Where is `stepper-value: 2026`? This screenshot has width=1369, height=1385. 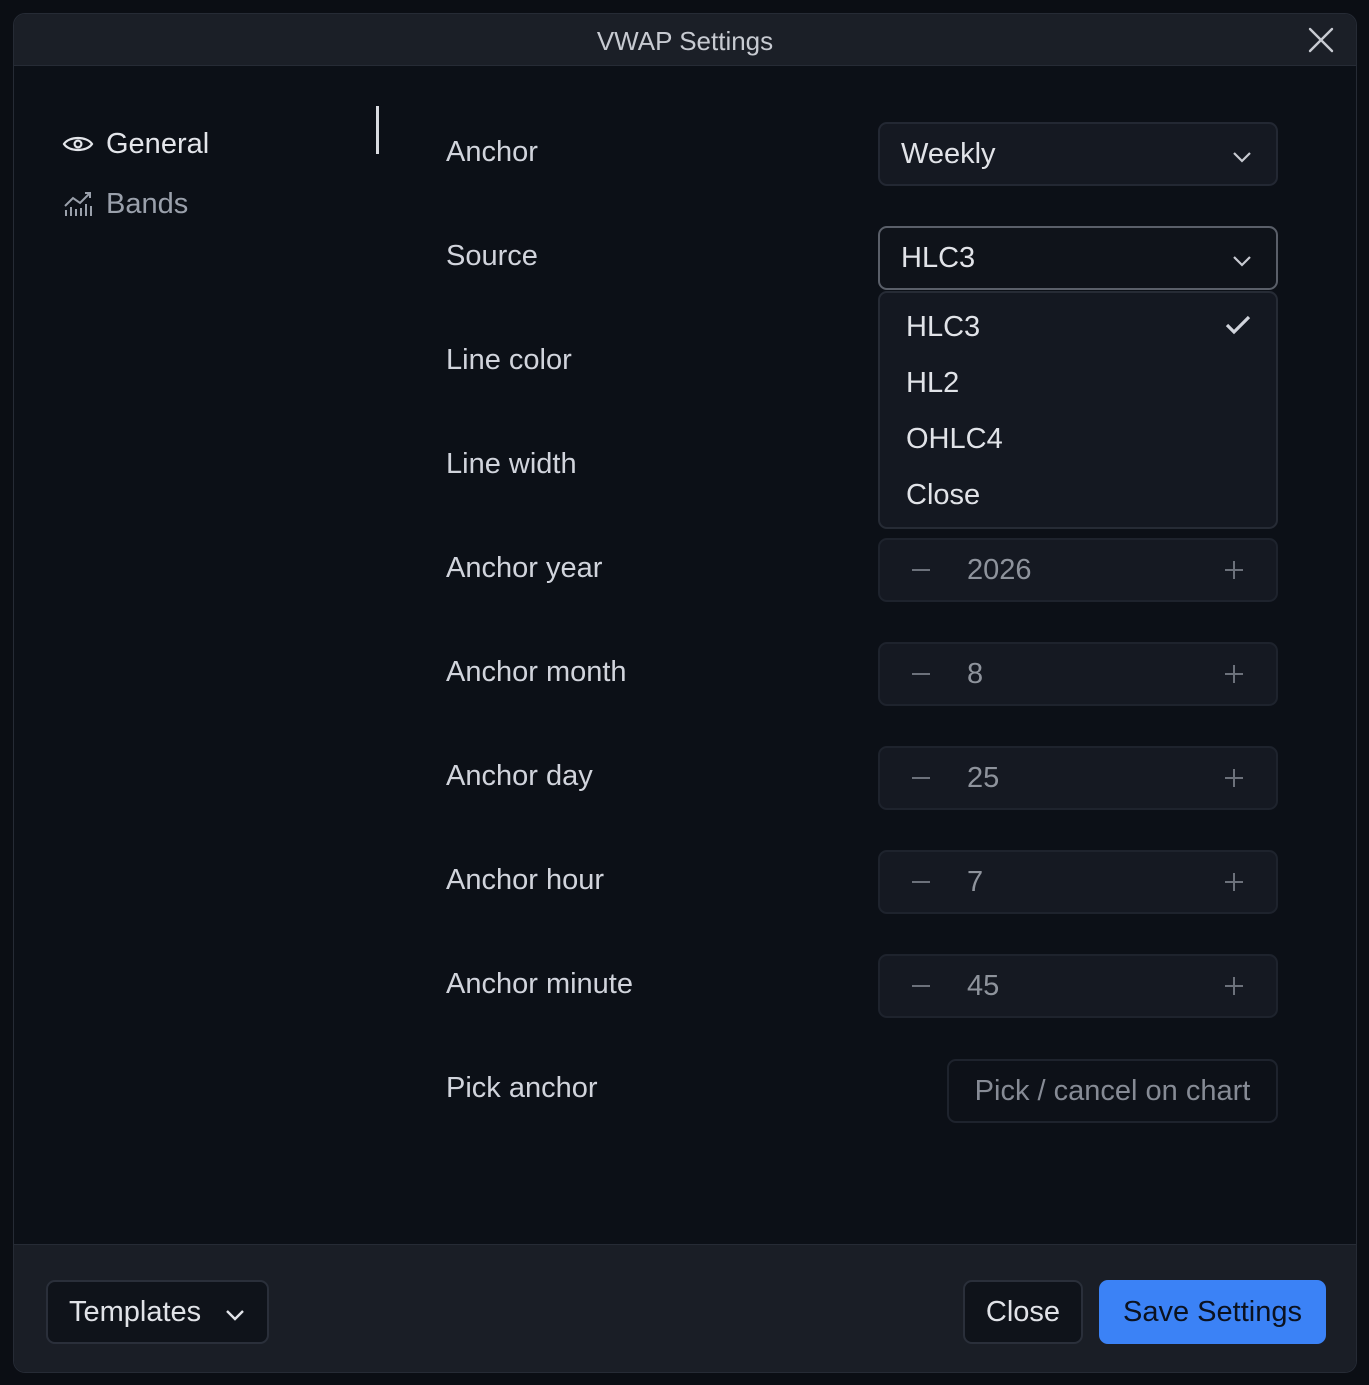 stepper-value: 2026 is located at coordinates (999, 570).